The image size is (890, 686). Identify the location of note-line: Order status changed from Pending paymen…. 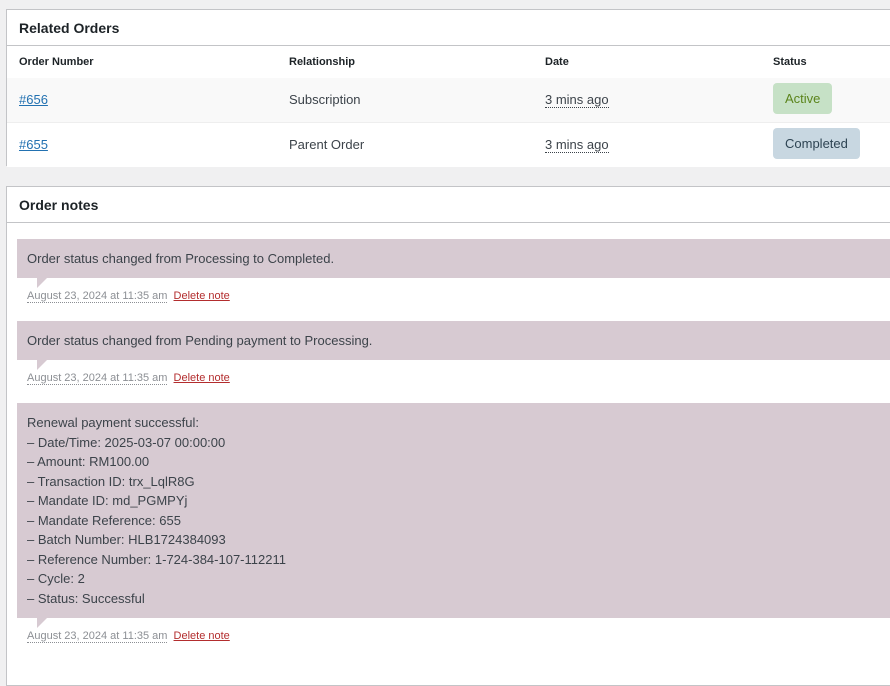
(200, 340).